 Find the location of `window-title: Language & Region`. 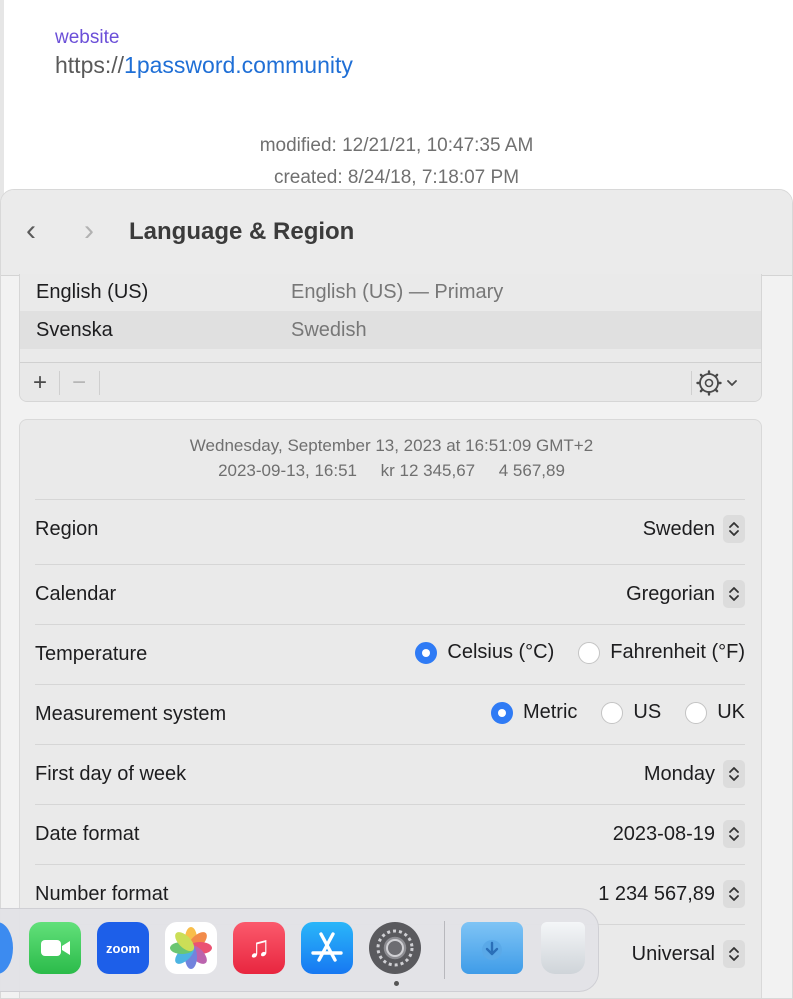

window-title: Language & Region is located at coordinates (242, 231).